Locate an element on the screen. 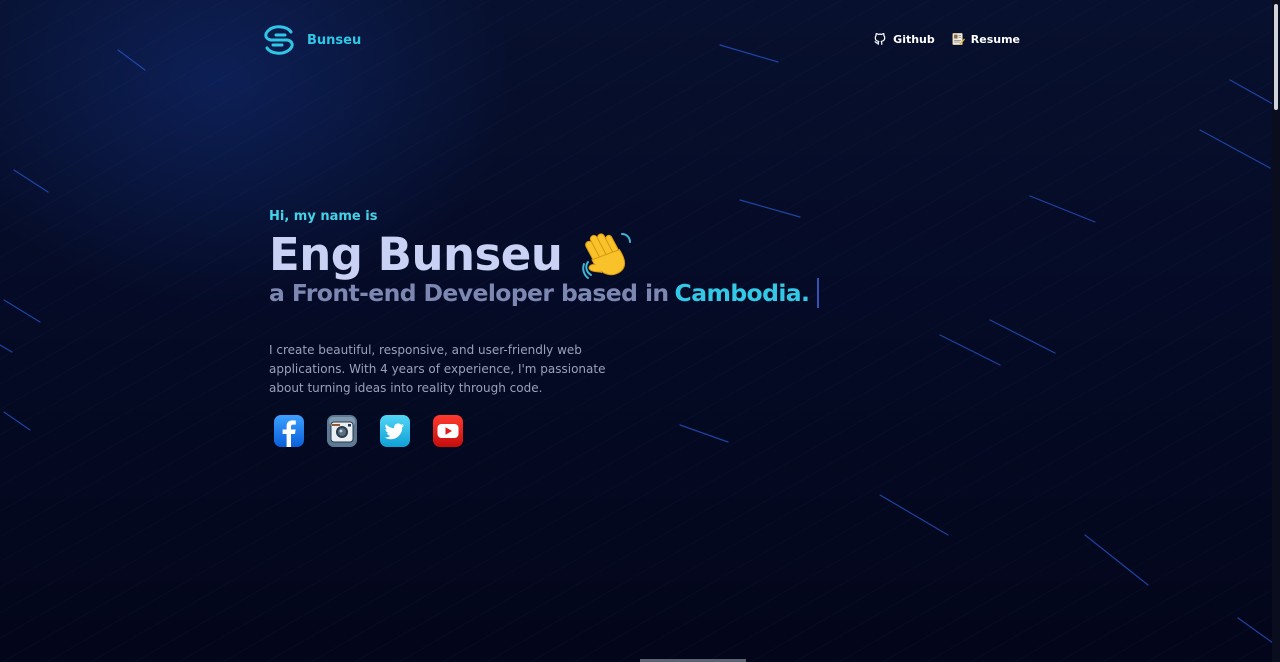  youtube-icon is located at coordinates (448, 431).